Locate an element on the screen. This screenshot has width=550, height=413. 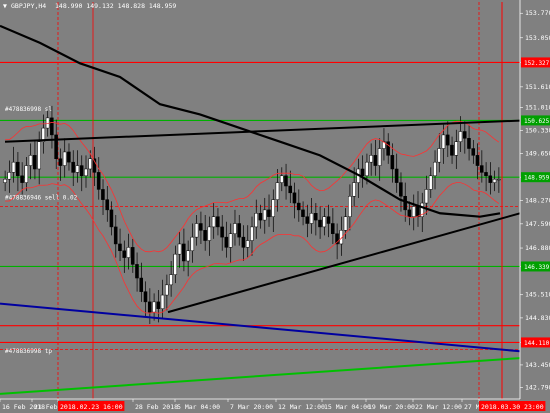
y-tick-label: 149.650 is located at coordinates (537, 154).